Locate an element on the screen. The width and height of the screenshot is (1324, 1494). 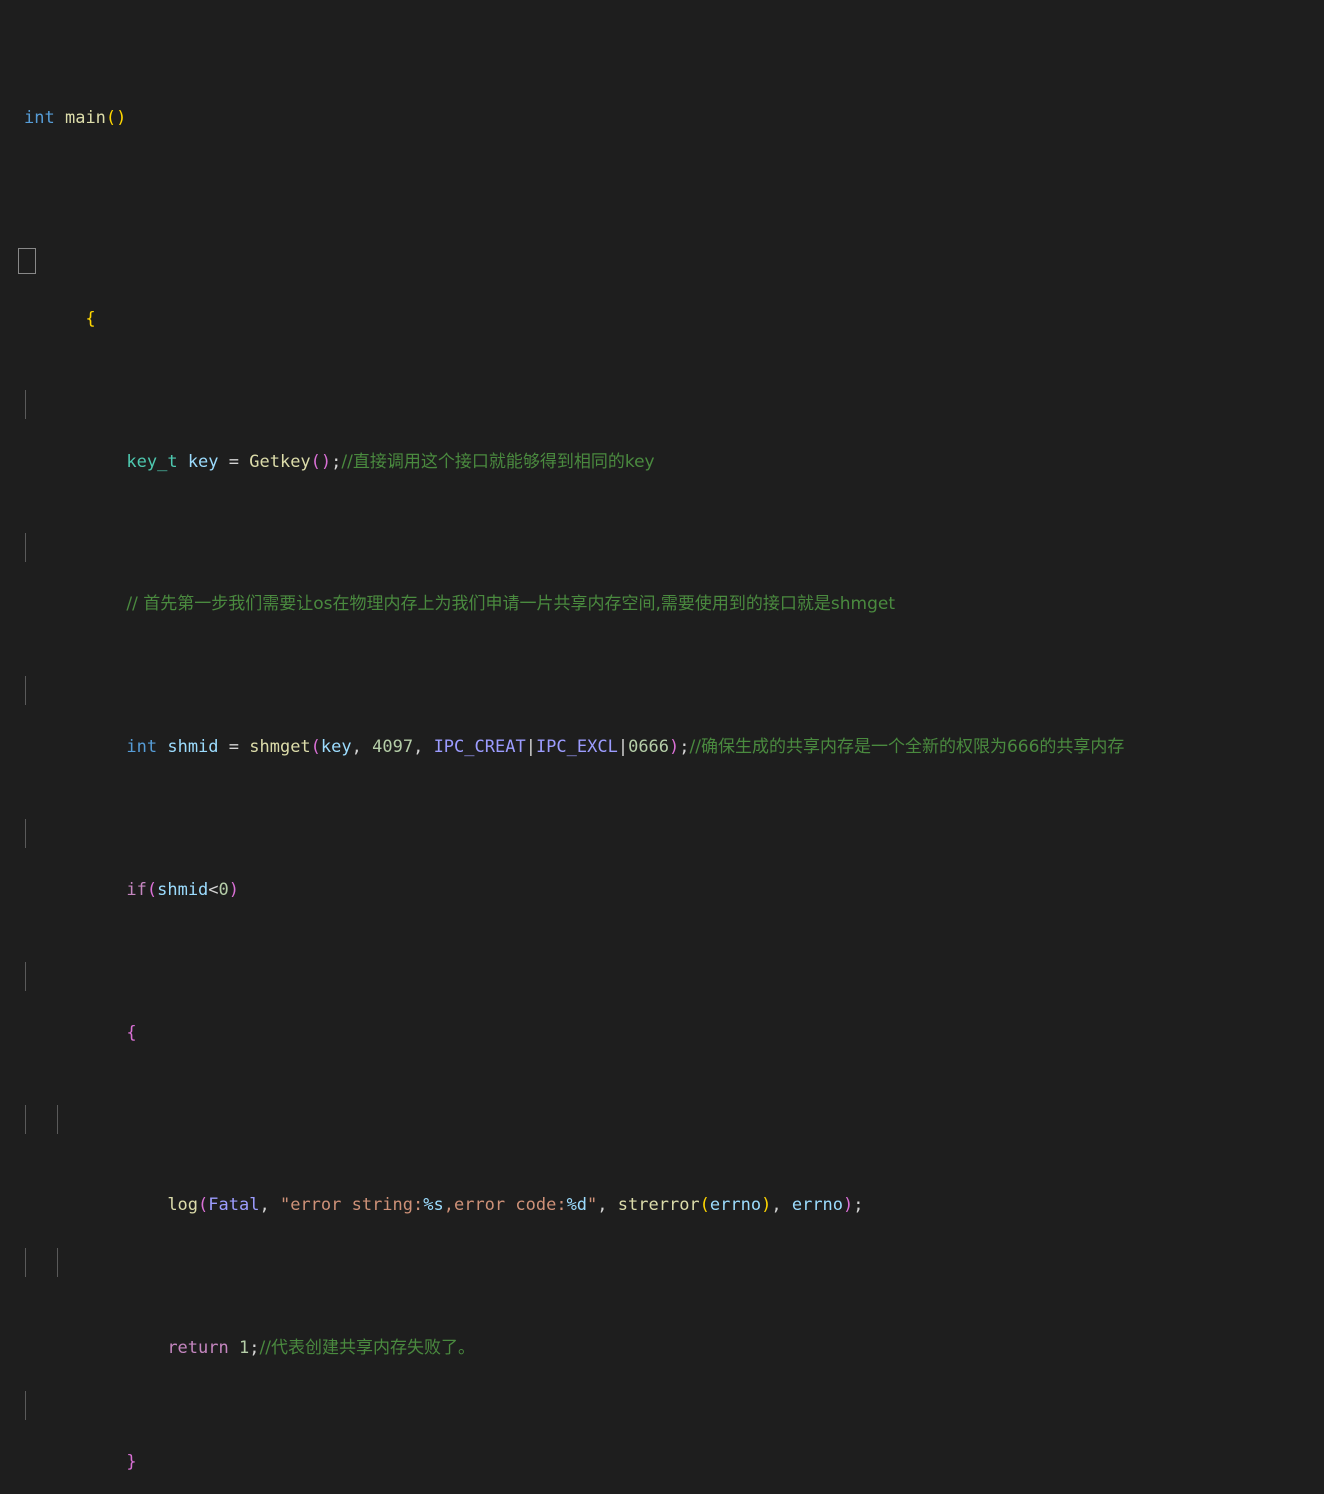
token-number: 4097 is located at coordinates (393, 747).